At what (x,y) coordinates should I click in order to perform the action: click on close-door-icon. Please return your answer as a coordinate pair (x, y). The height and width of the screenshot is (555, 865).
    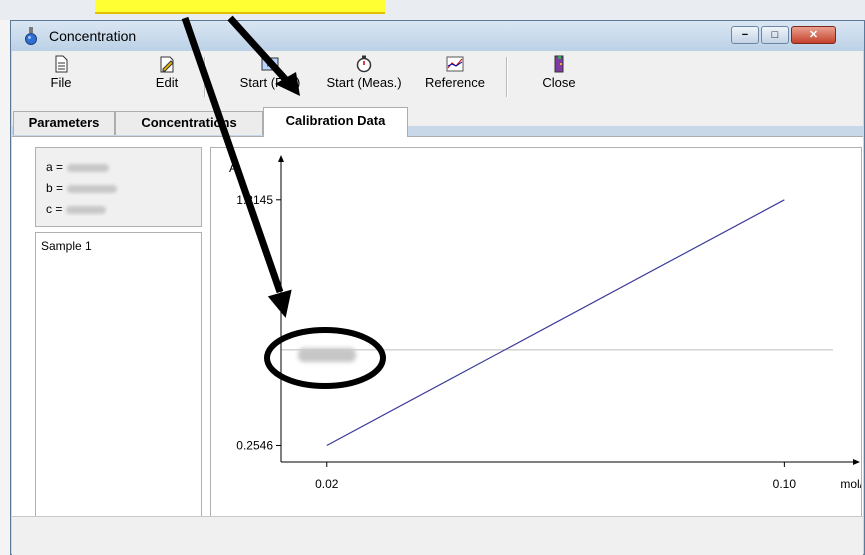
    Looking at the image, I should click on (559, 64).